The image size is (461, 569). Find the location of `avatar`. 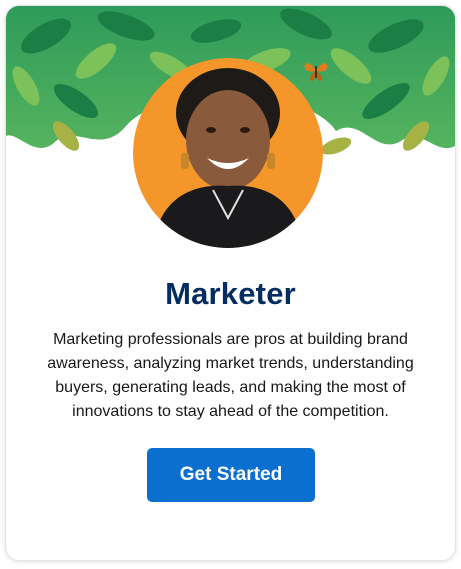

avatar is located at coordinates (228, 153).